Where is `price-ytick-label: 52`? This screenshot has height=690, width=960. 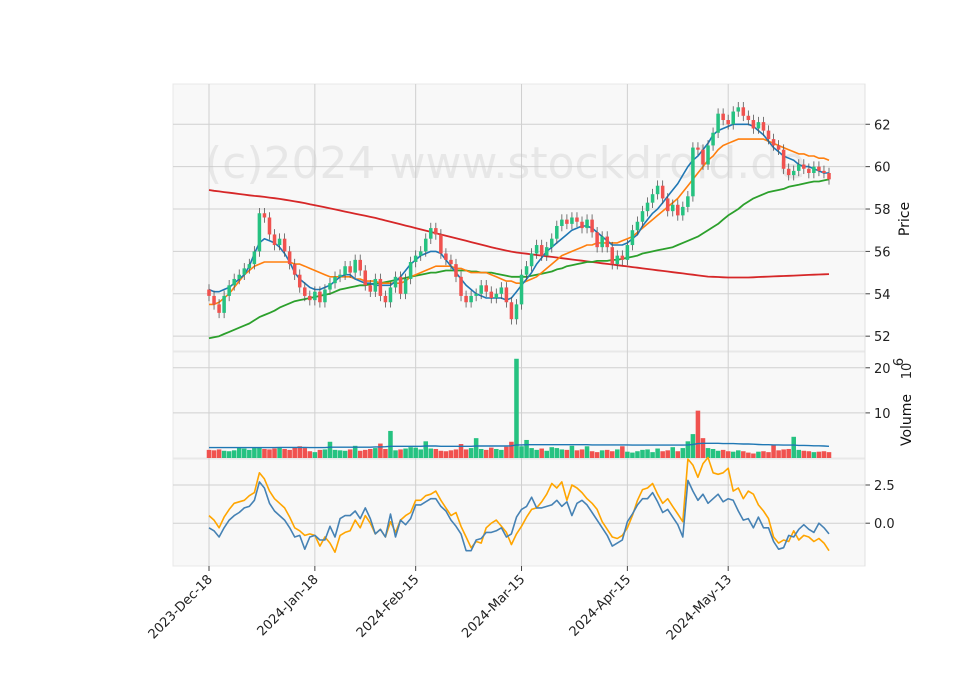 price-ytick-label: 52 is located at coordinates (882, 337).